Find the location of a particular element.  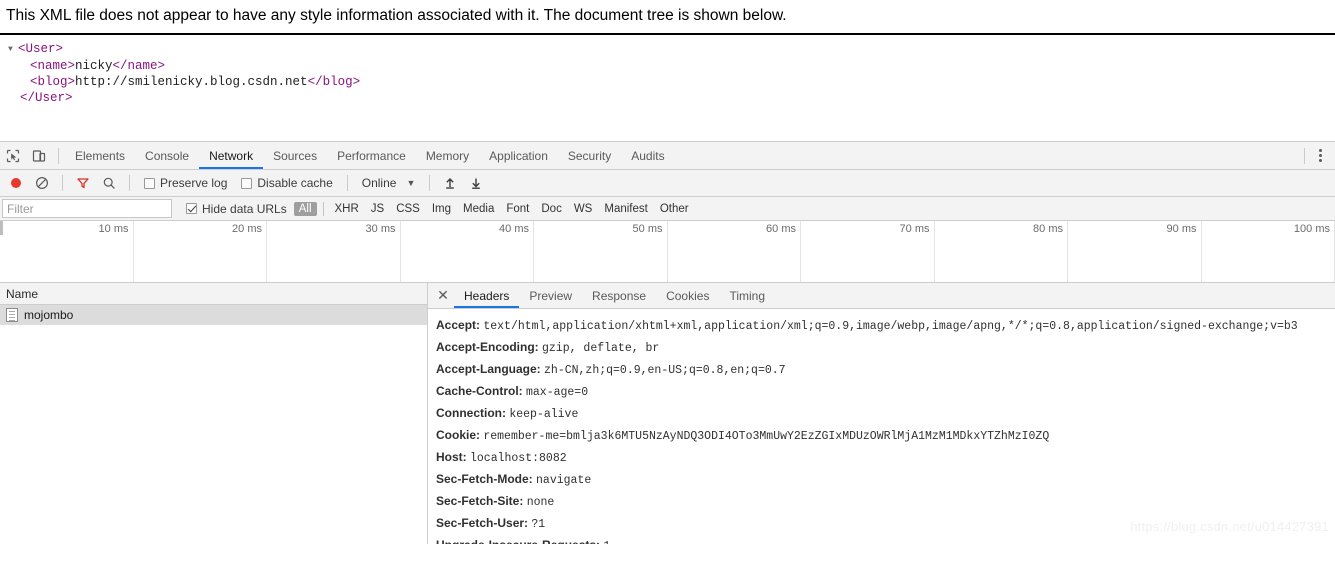

filter-icon is located at coordinates (83, 183).